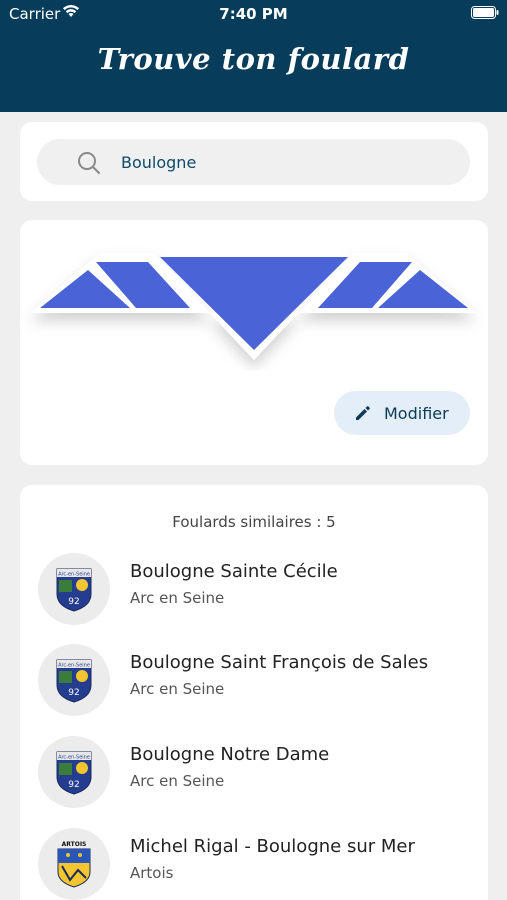  Describe the element at coordinates (485, 12) in the screenshot. I see `battery-icon` at that location.